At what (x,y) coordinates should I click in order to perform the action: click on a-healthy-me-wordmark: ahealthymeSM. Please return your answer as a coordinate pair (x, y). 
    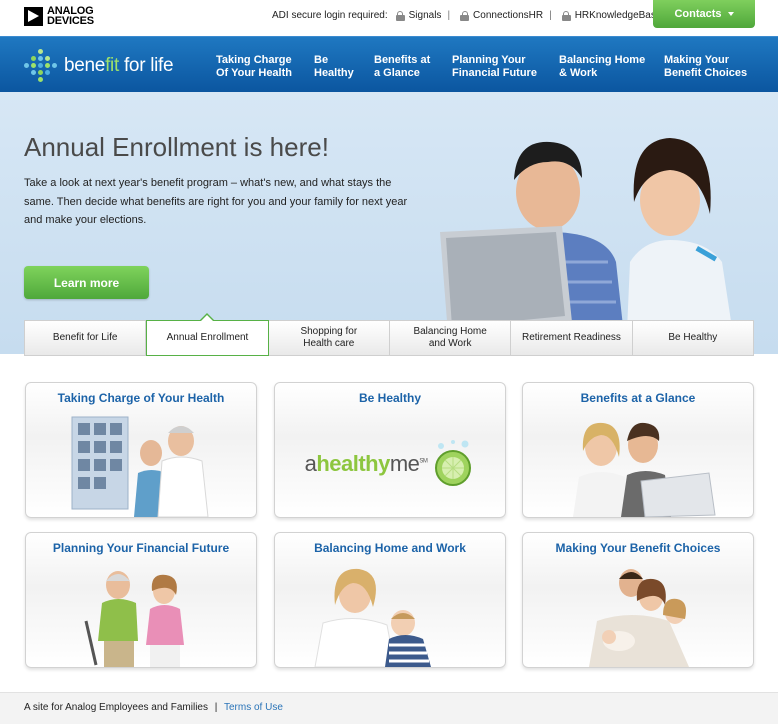
    Looking at the image, I should click on (366, 464).